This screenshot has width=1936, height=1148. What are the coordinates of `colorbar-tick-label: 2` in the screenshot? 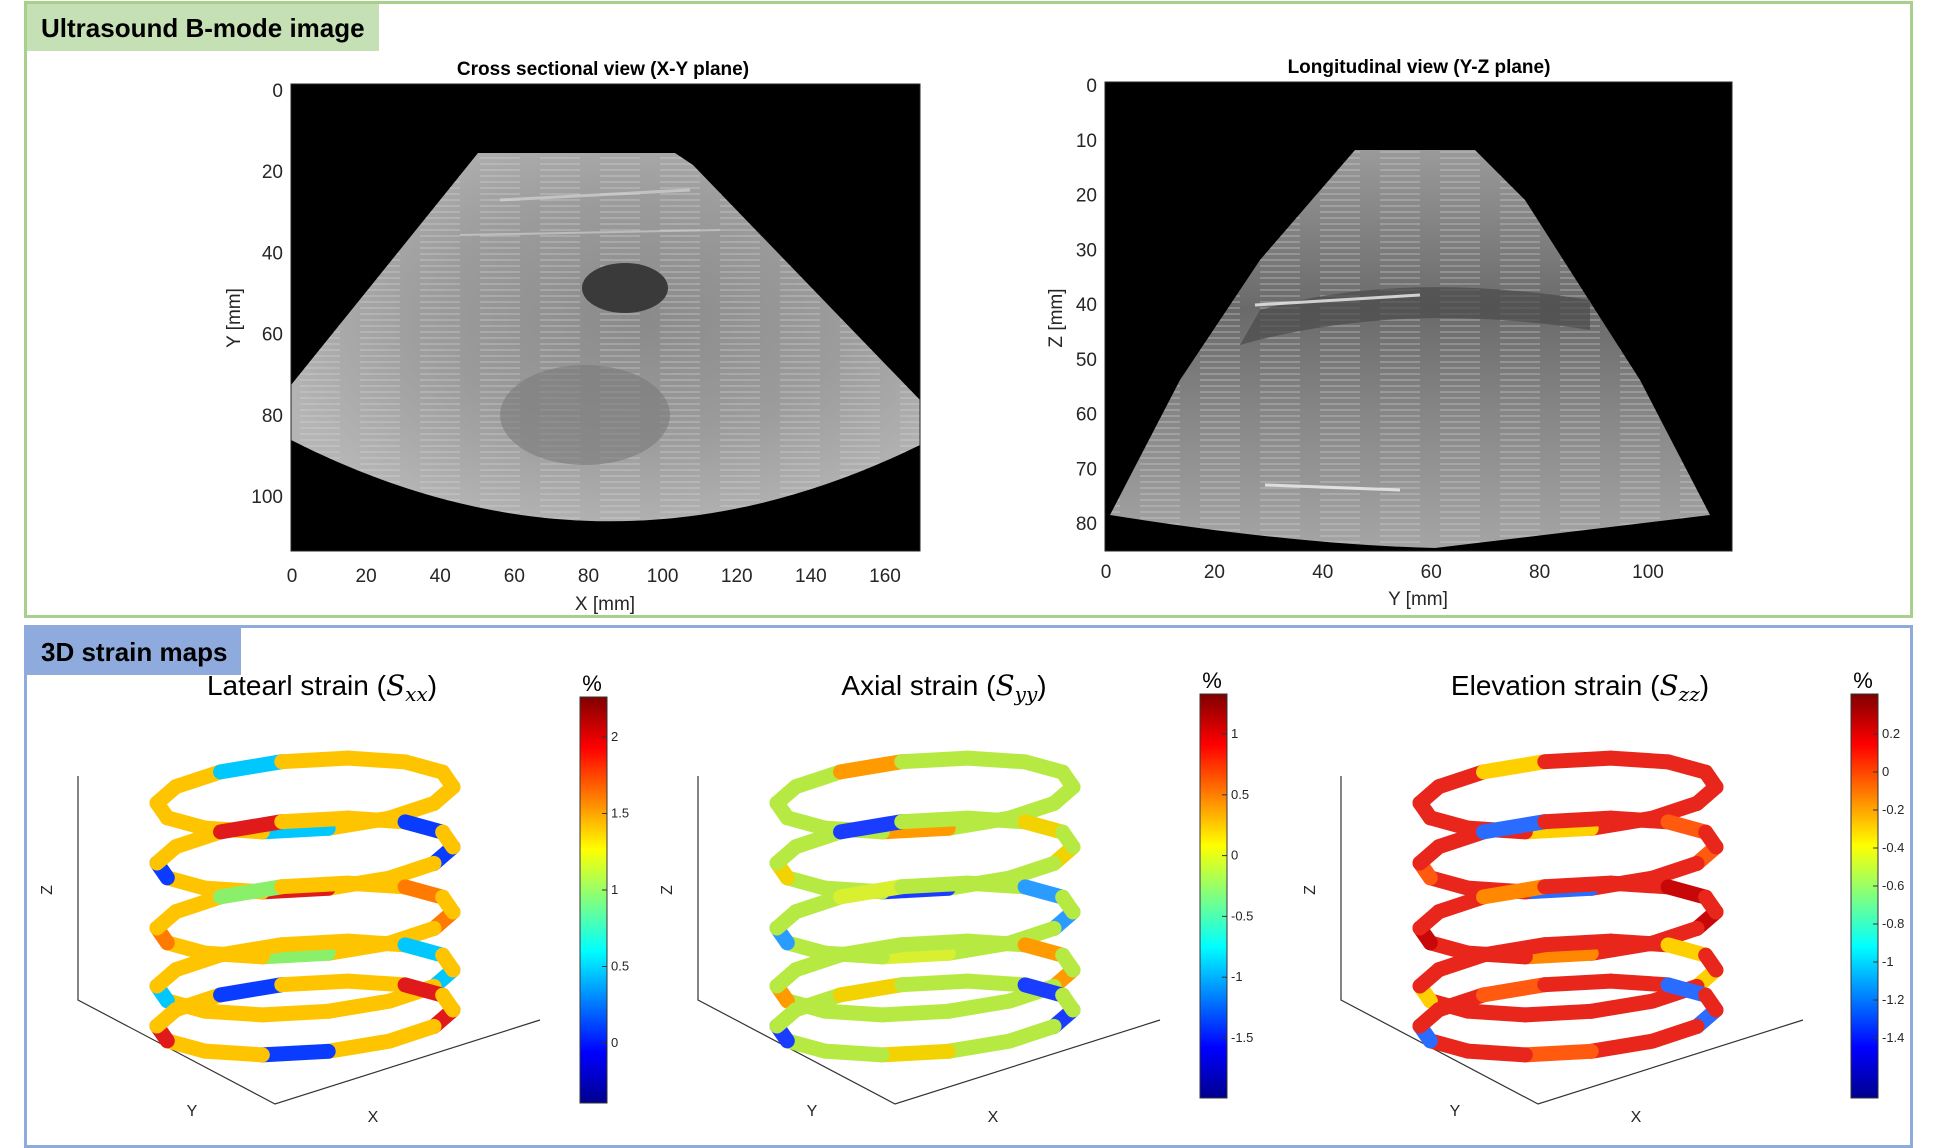 It's located at (614, 736).